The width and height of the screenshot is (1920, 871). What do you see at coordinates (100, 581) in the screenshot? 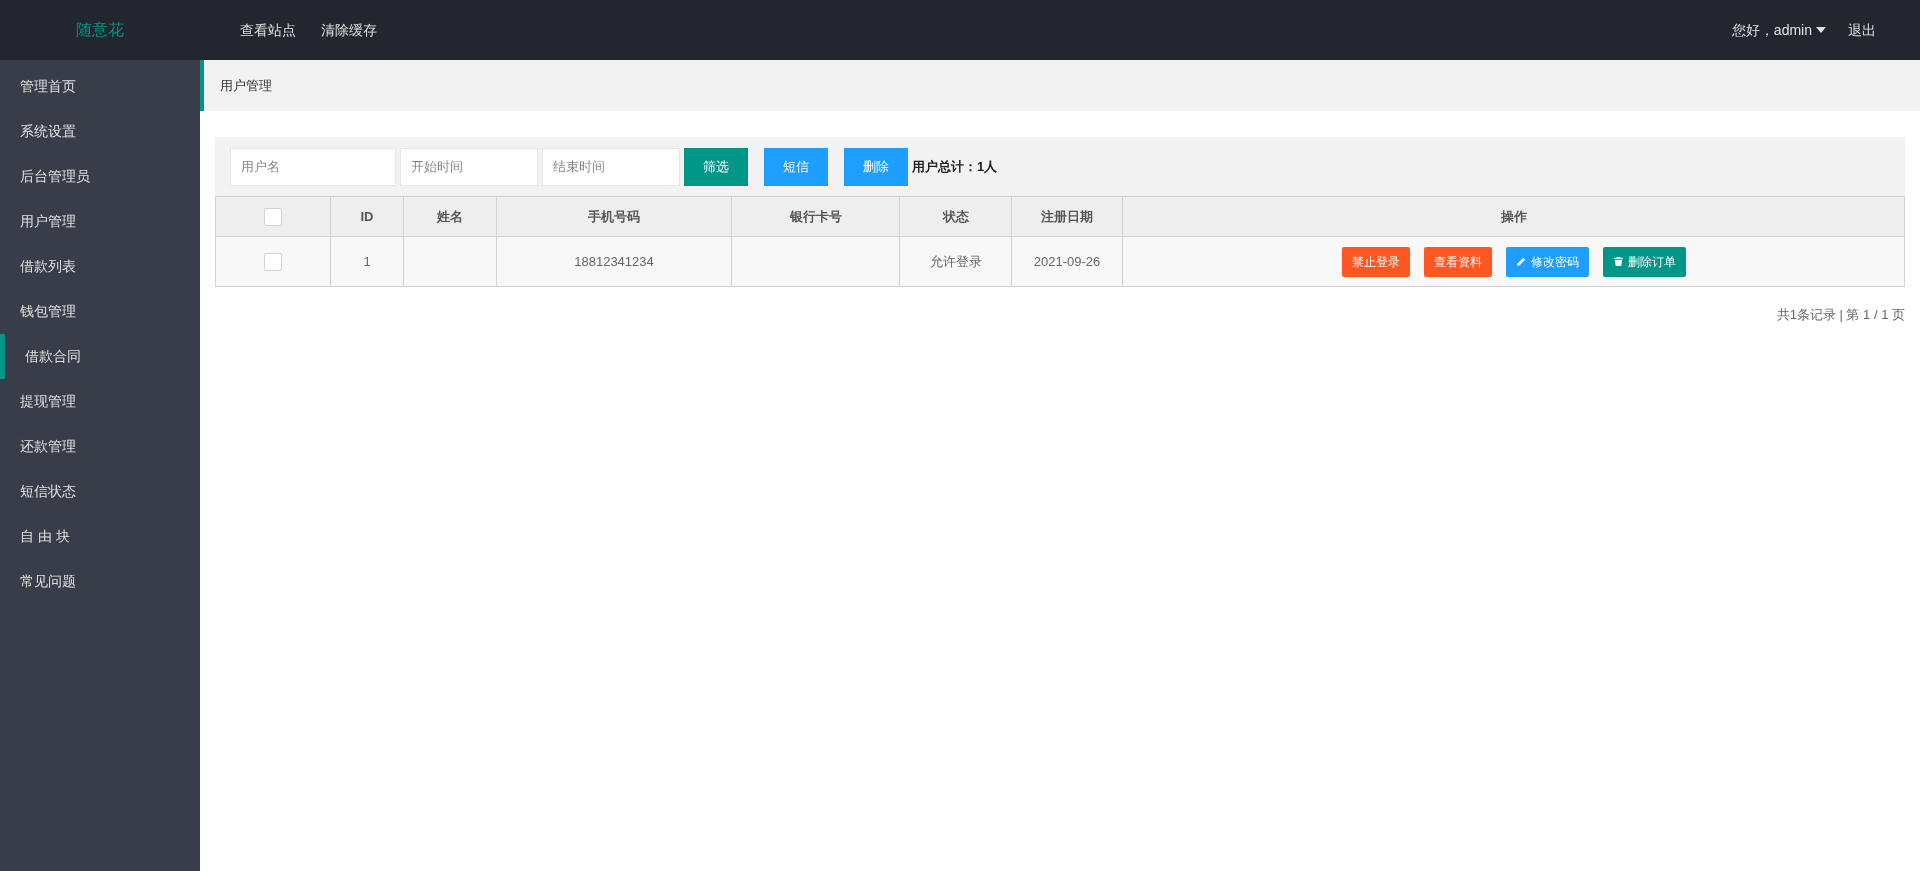
I see `sidebar-item: 常见问题` at bounding box center [100, 581].